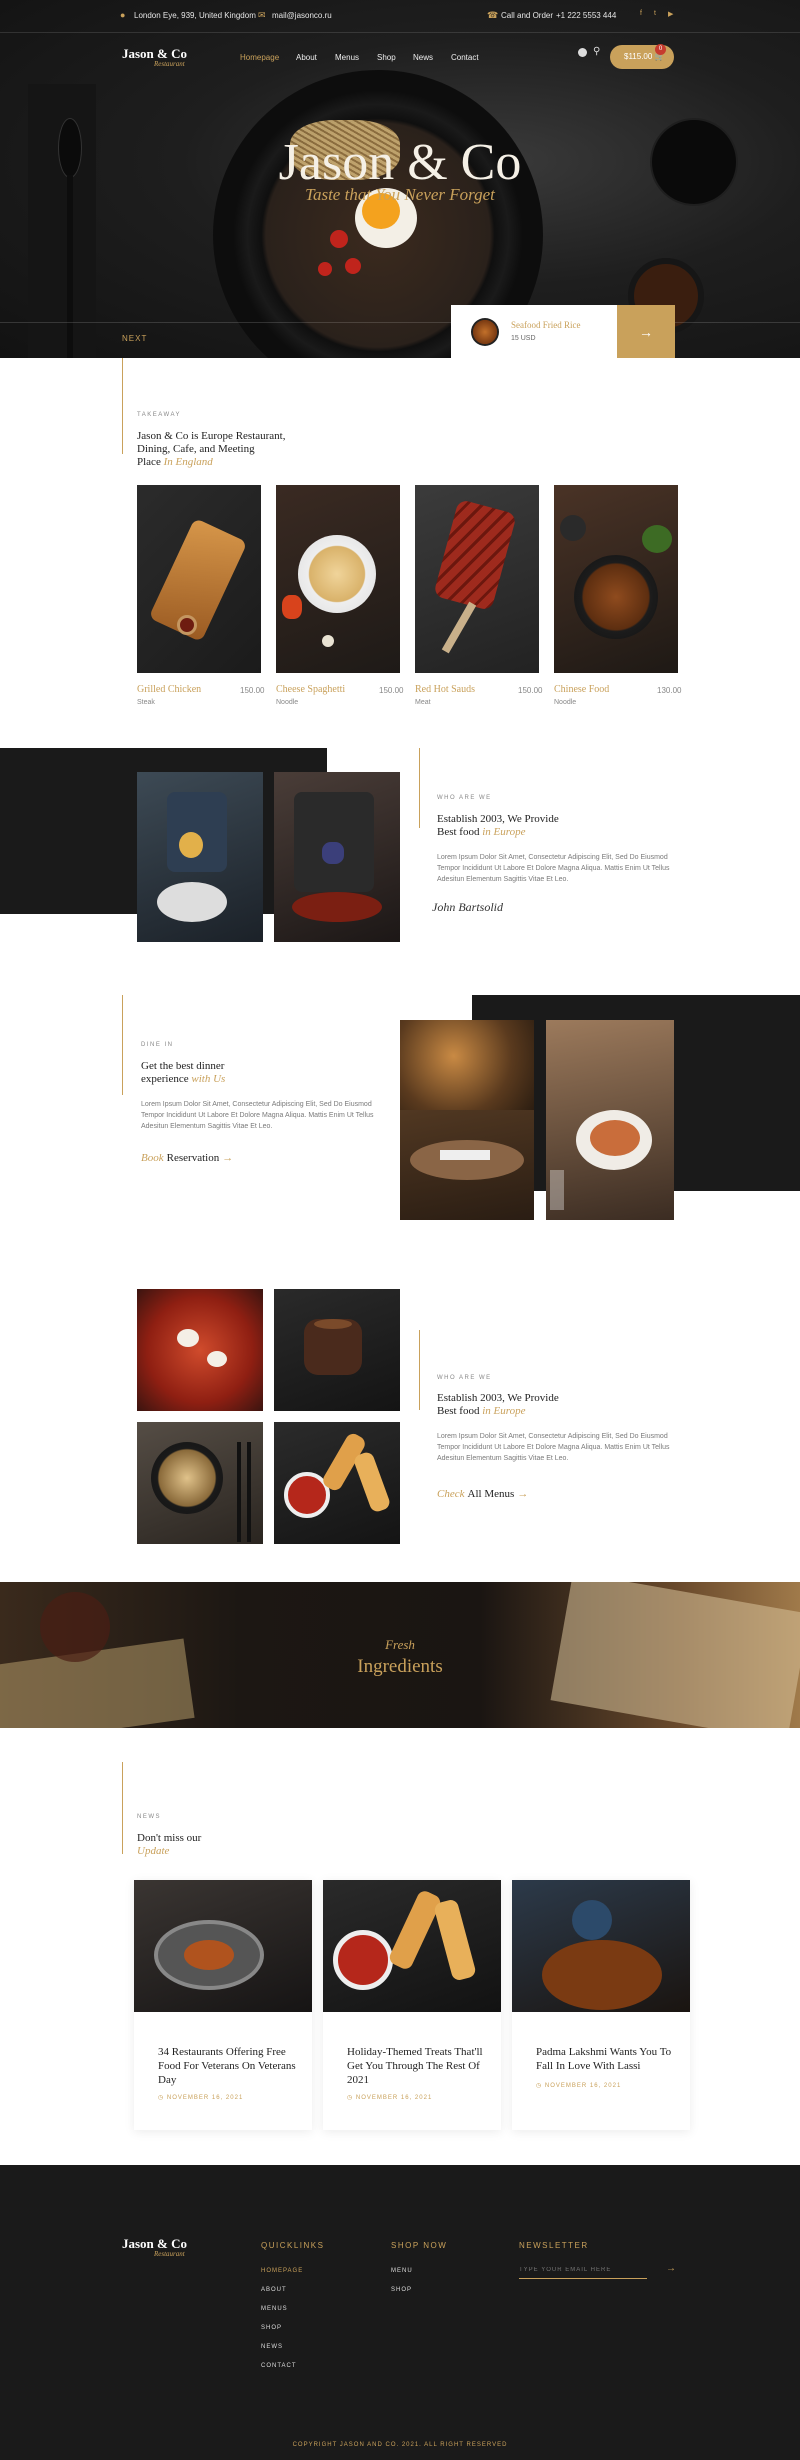  Describe the element at coordinates (465, 57) in the screenshot. I see `nav-contact: Contact` at that location.